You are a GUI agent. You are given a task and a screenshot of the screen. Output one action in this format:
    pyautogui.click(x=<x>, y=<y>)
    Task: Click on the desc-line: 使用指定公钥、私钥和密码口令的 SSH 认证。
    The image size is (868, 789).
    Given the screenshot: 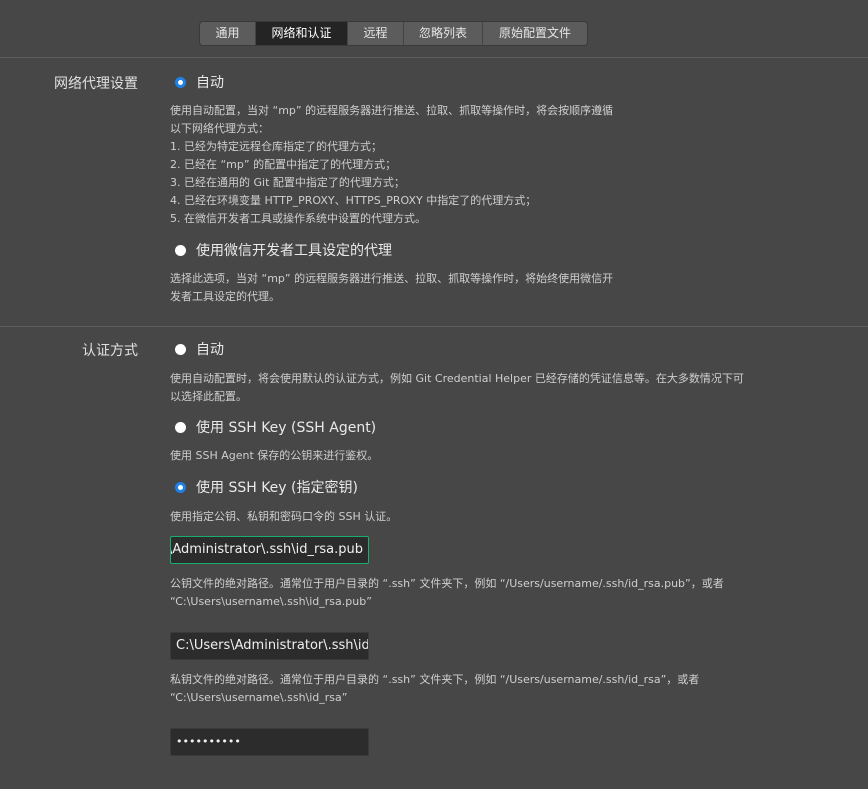 What is the action you would take?
    pyautogui.click(x=284, y=516)
    